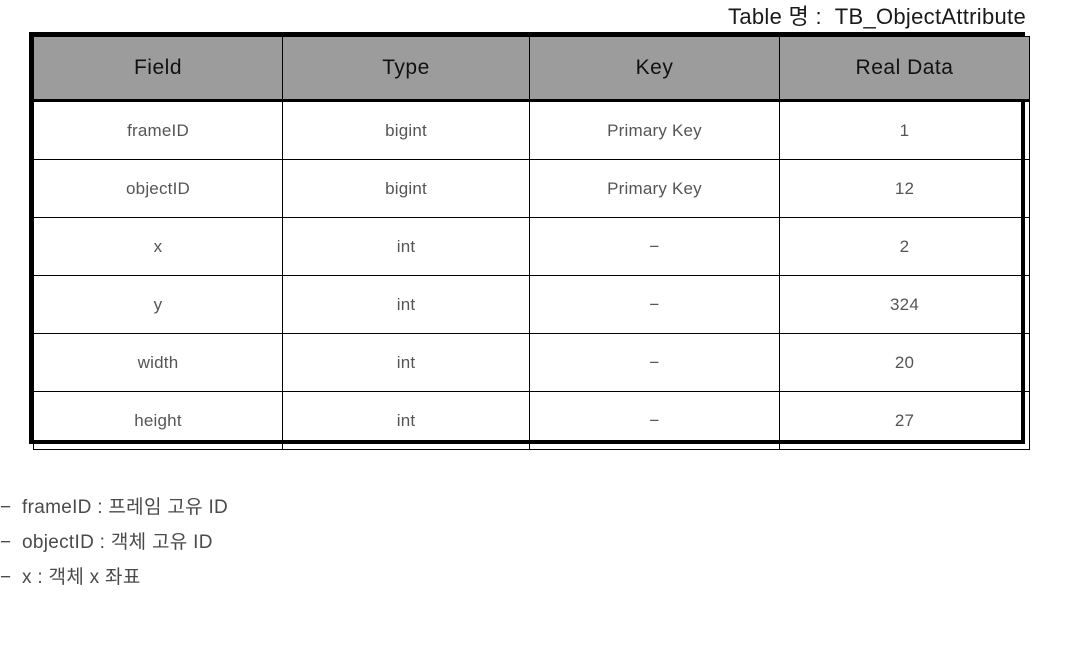 The image size is (1068, 669). What do you see at coordinates (158, 304) in the screenshot?
I see `cell-field: y` at bounding box center [158, 304].